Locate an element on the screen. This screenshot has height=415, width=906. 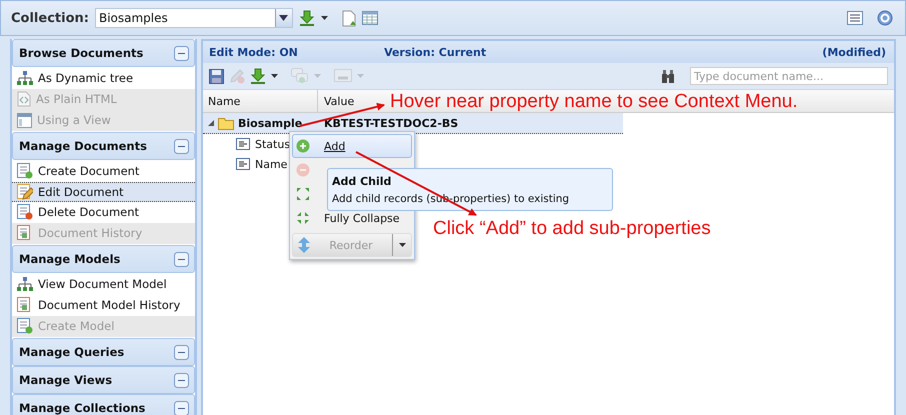
tree-value: KBTEST-TESTDOC2-BS is located at coordinates (390, 123).